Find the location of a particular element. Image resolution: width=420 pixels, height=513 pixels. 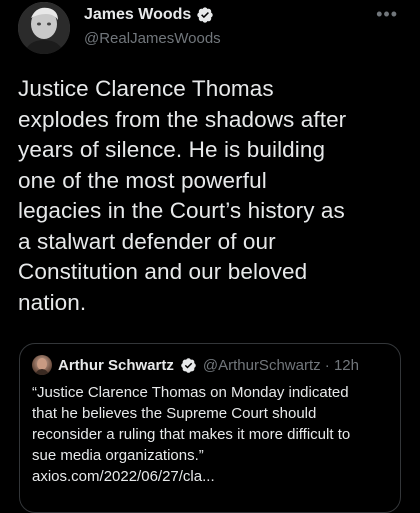

author-avatar is located at coordinates (44, 28).